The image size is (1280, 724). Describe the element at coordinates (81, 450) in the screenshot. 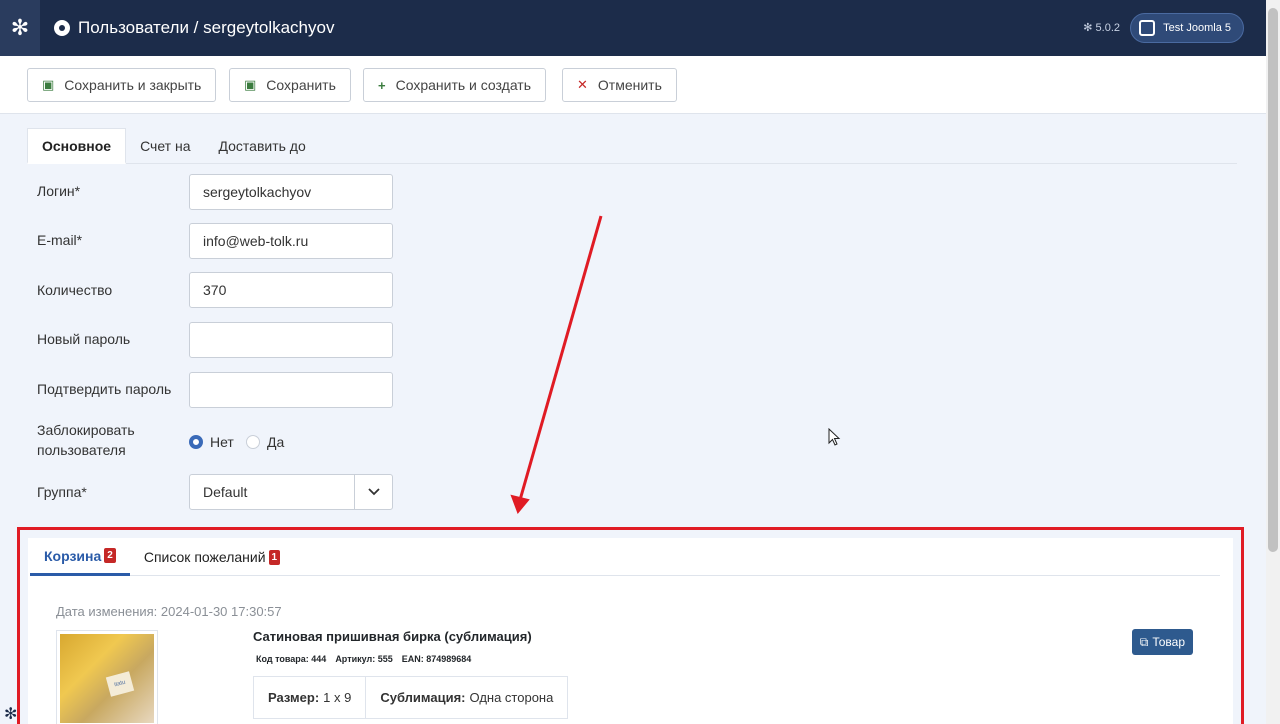

I see `block-user-label-line2: пользователя` at that location.